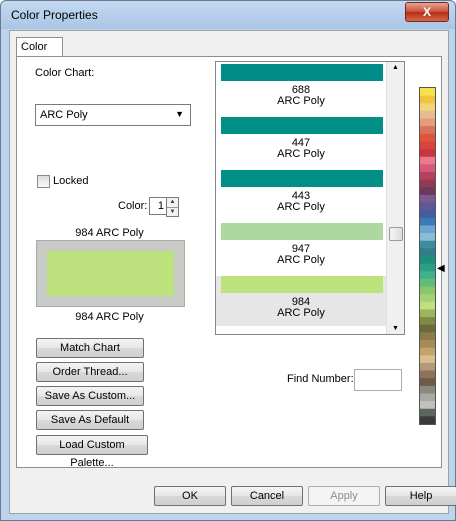 The image size is (456, 521). Describe the element at coordinates (90, 348) in the screenshot. I see `match-chart-button: Match Chart` at that location.